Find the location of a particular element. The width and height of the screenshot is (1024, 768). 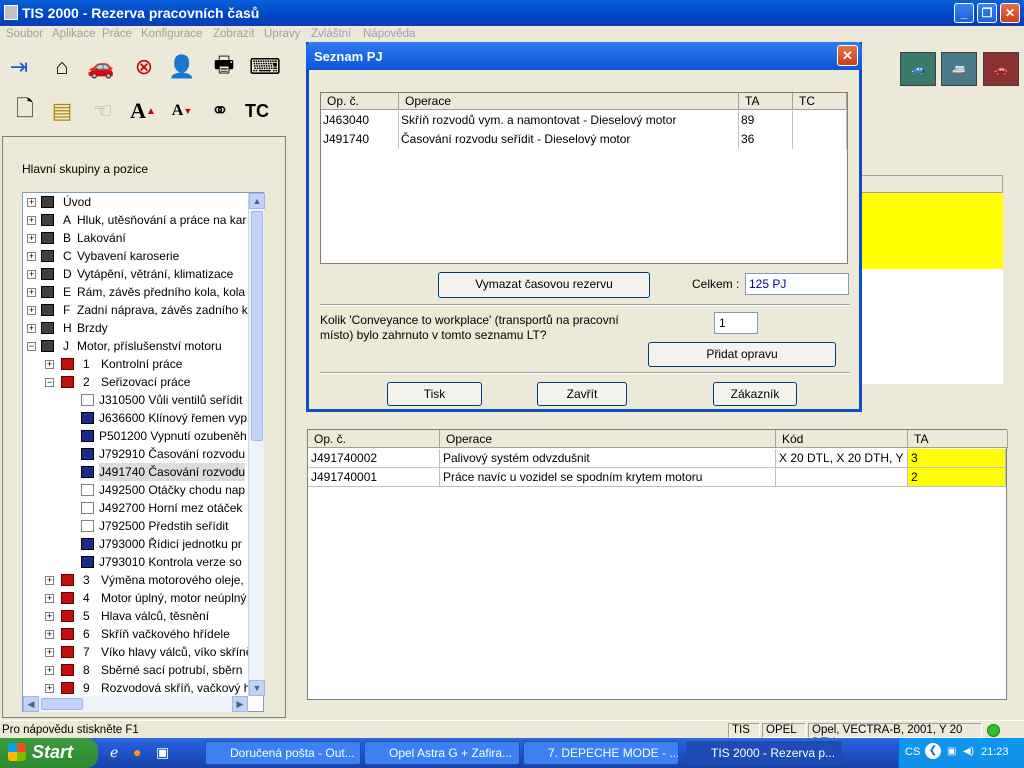

keyboard-icon: ⌨ is located at coordinates (265, 67).